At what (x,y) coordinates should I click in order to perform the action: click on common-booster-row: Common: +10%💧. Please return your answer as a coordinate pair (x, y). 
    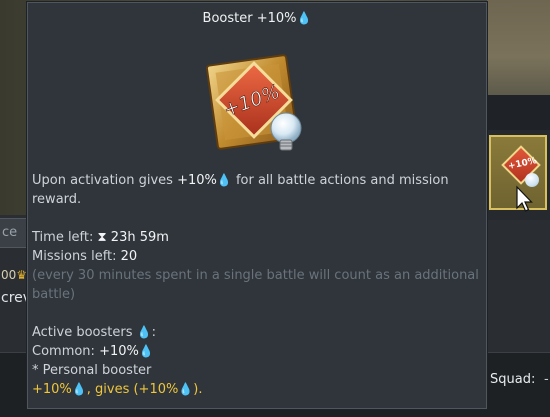
    Looking at the image, I should click on (93, 351).